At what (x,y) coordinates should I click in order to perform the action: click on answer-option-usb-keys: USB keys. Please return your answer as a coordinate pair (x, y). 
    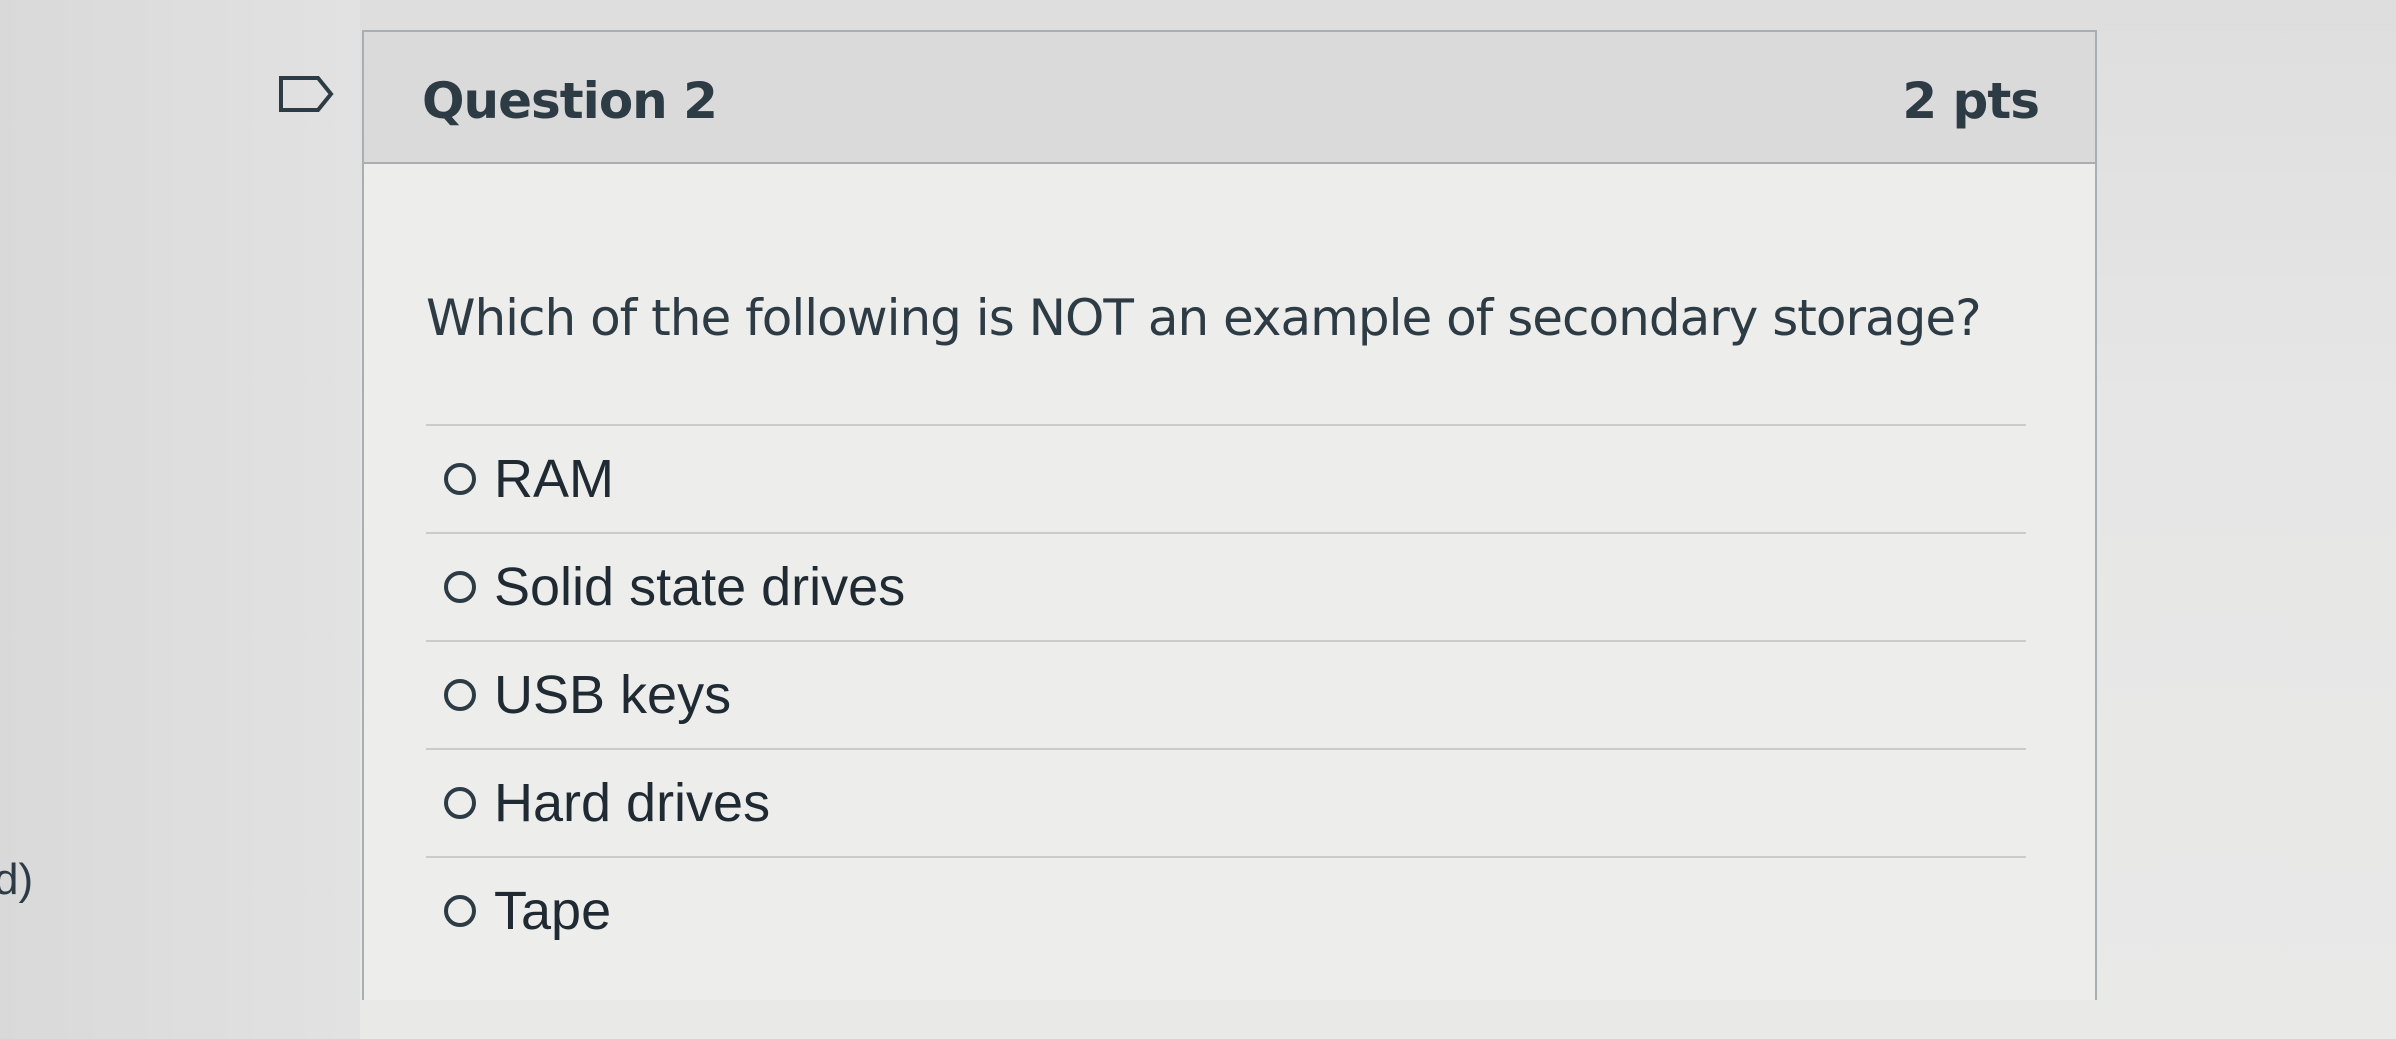
    Looking at the image, I should click on (1226, 694).